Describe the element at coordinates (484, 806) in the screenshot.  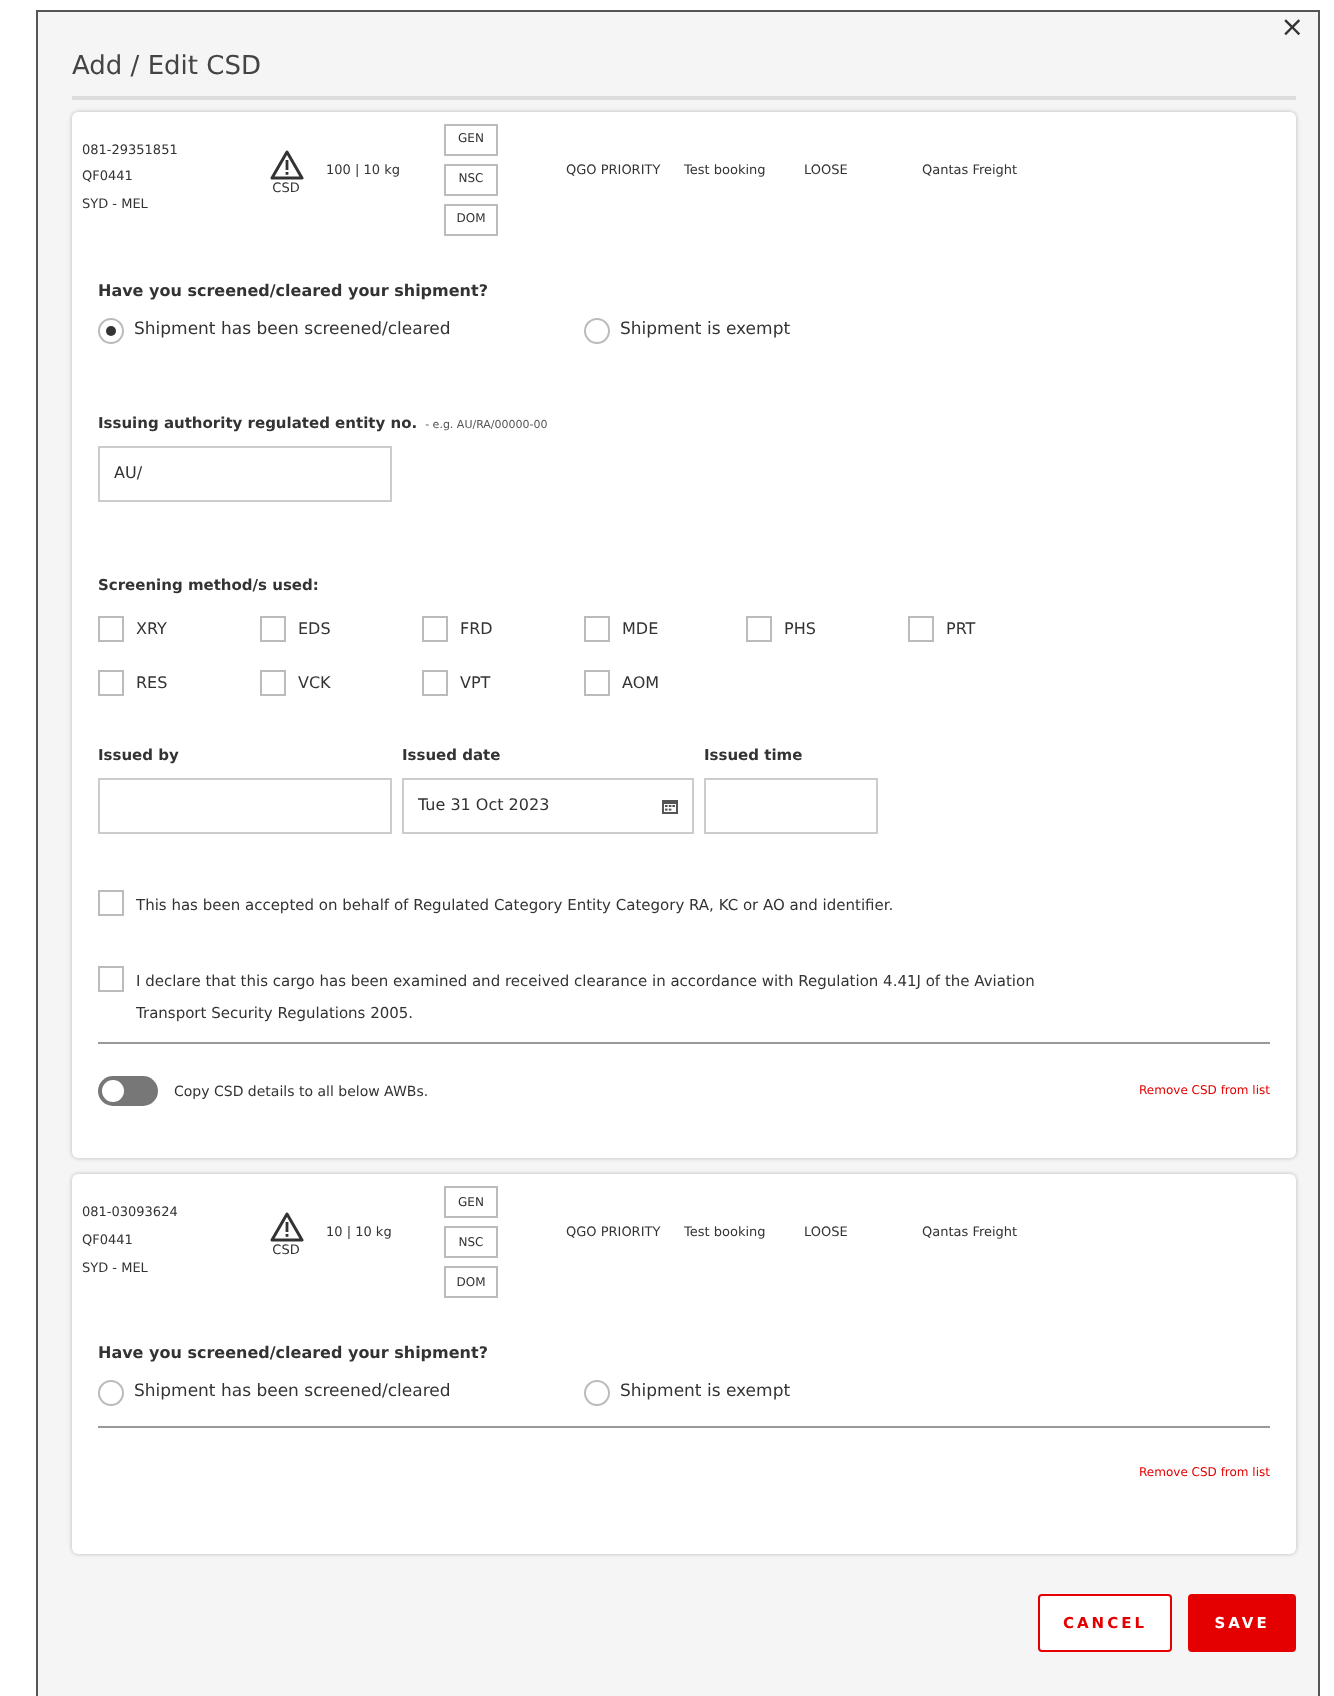
I see `date-value: Tue 31 Oct 2023` at that location.